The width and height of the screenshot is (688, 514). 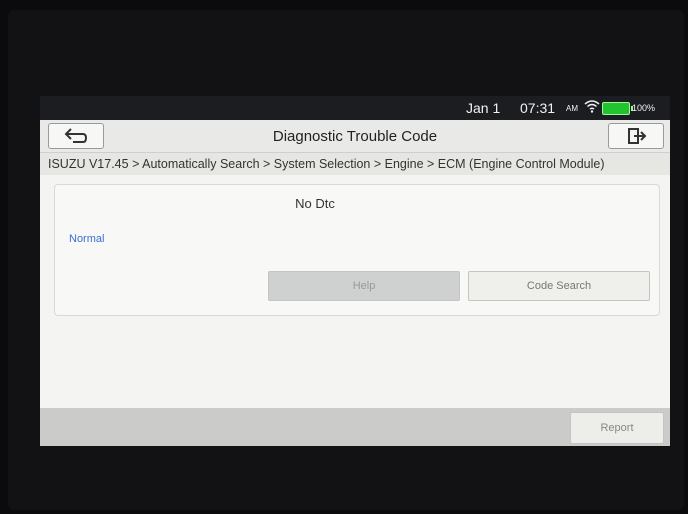 I want to click on report-button: Report, so click(x=617, y=428).